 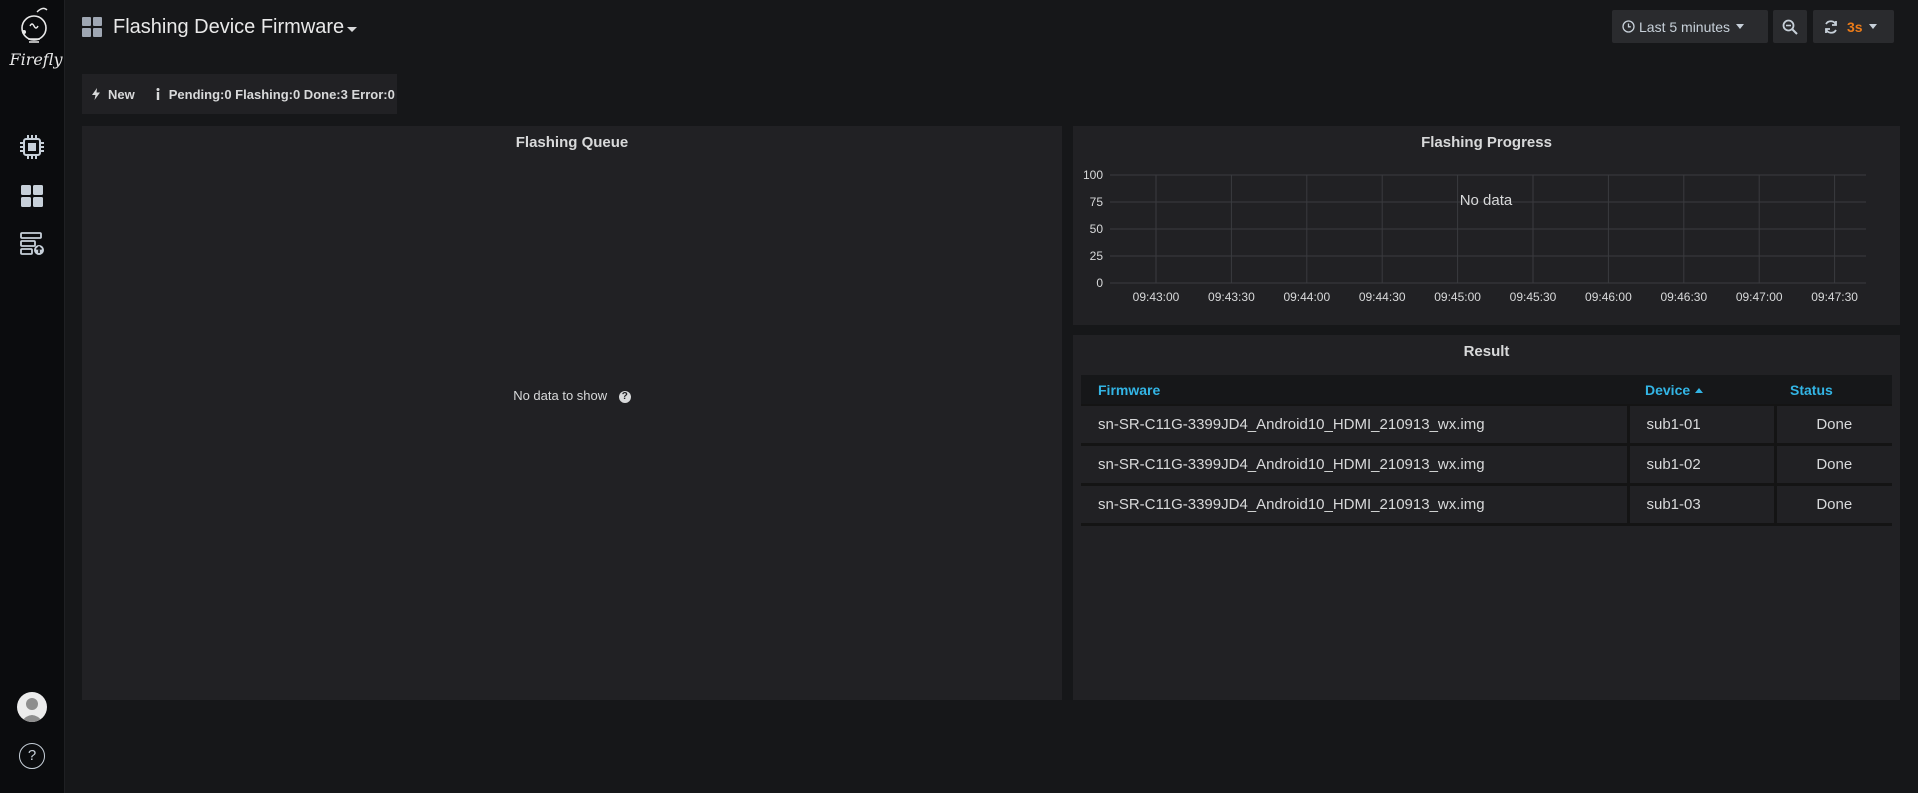 What do you see at coordinates (1093, 175) in the screenshot?
I see `y-tick-label: 100` at bounding box center [1093, 175].